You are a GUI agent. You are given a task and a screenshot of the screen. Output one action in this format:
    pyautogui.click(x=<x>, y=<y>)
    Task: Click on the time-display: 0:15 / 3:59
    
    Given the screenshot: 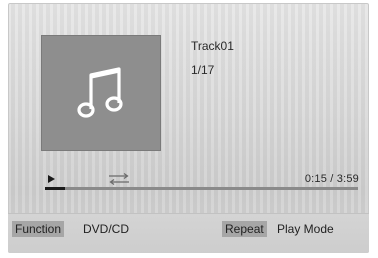 What is the action you would take?
    pyautogui.click(x=331, y=179)
    